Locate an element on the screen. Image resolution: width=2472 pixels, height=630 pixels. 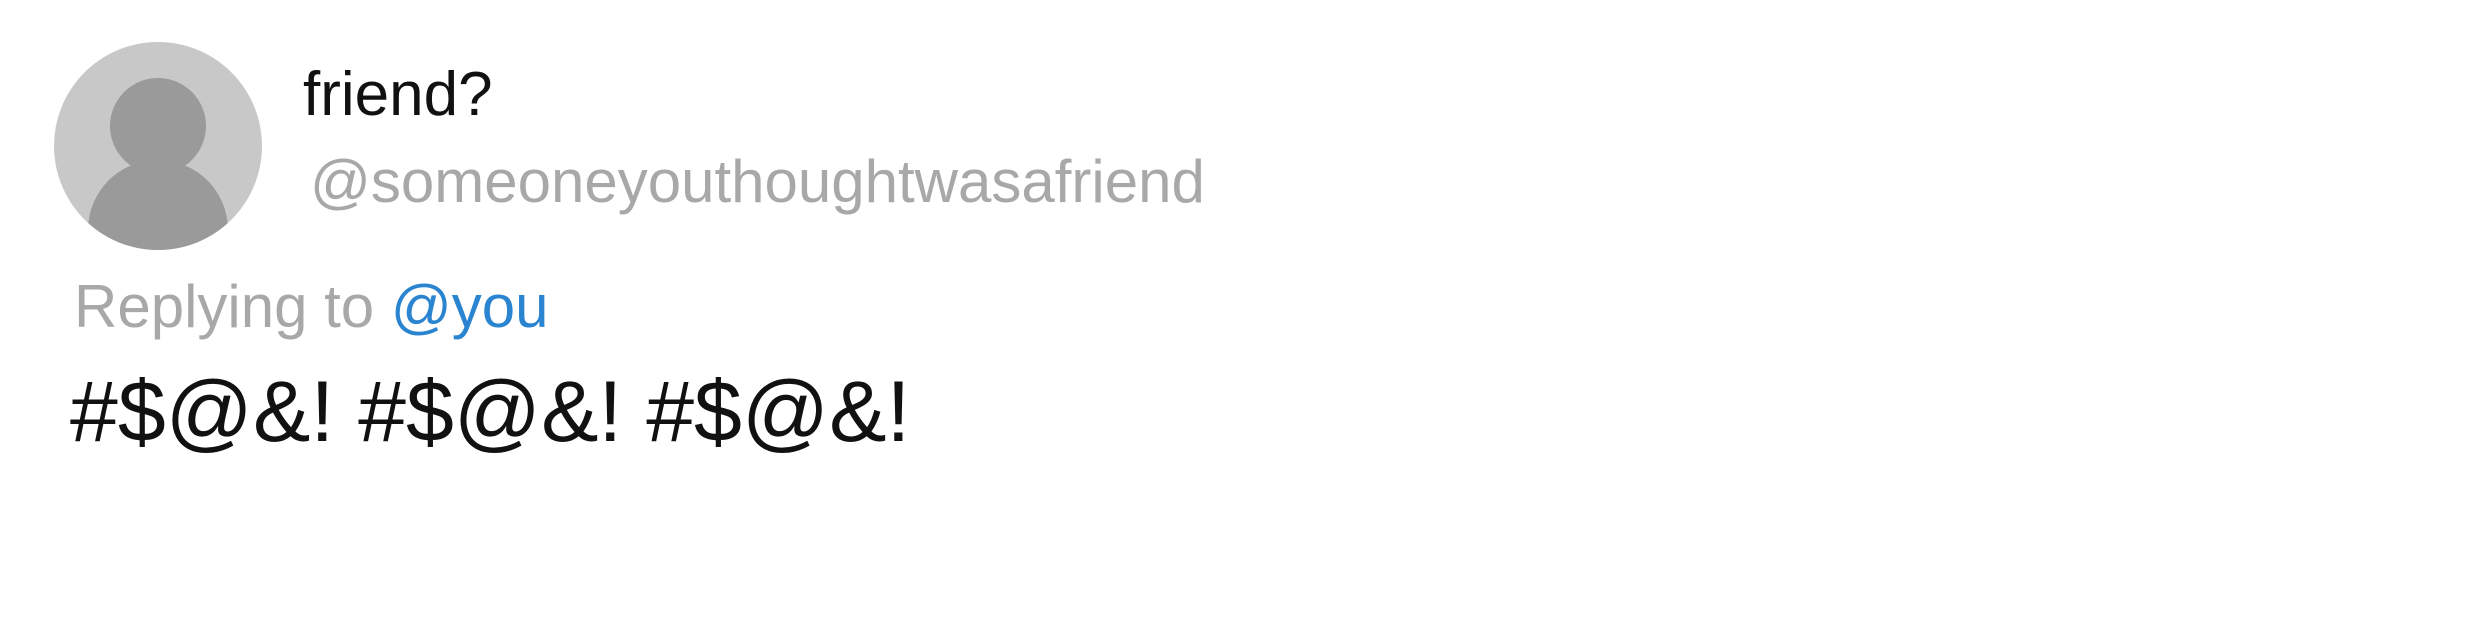
display-name: friend? is located at coordinates (398, 95).